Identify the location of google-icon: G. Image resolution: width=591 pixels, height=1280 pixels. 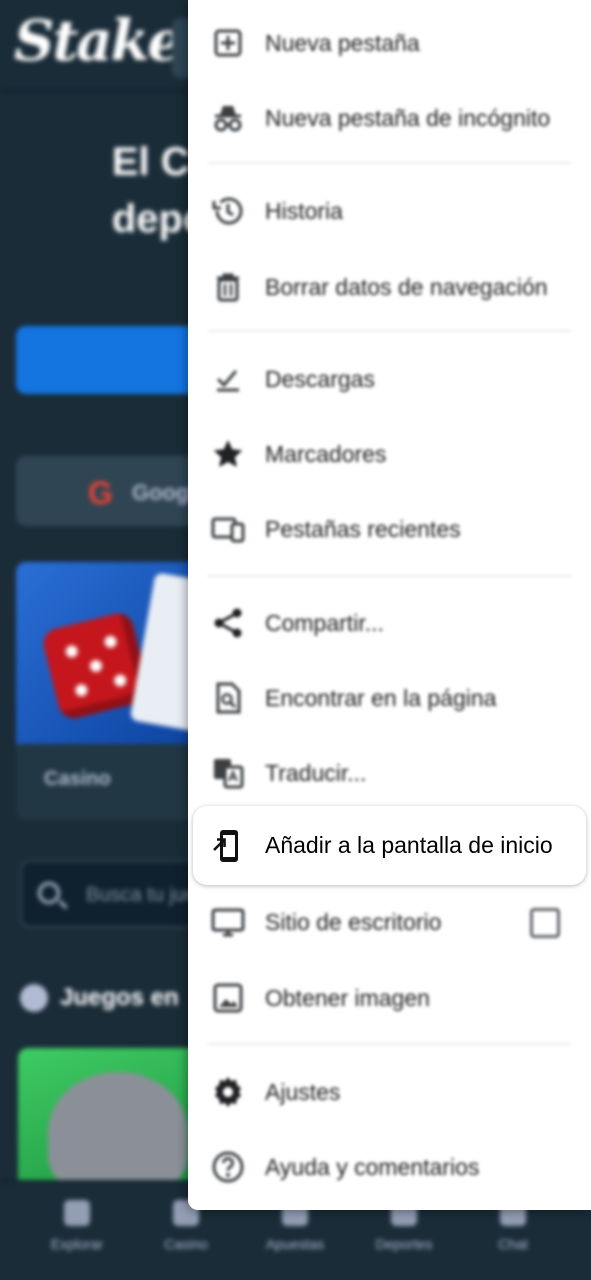
(100, 493).